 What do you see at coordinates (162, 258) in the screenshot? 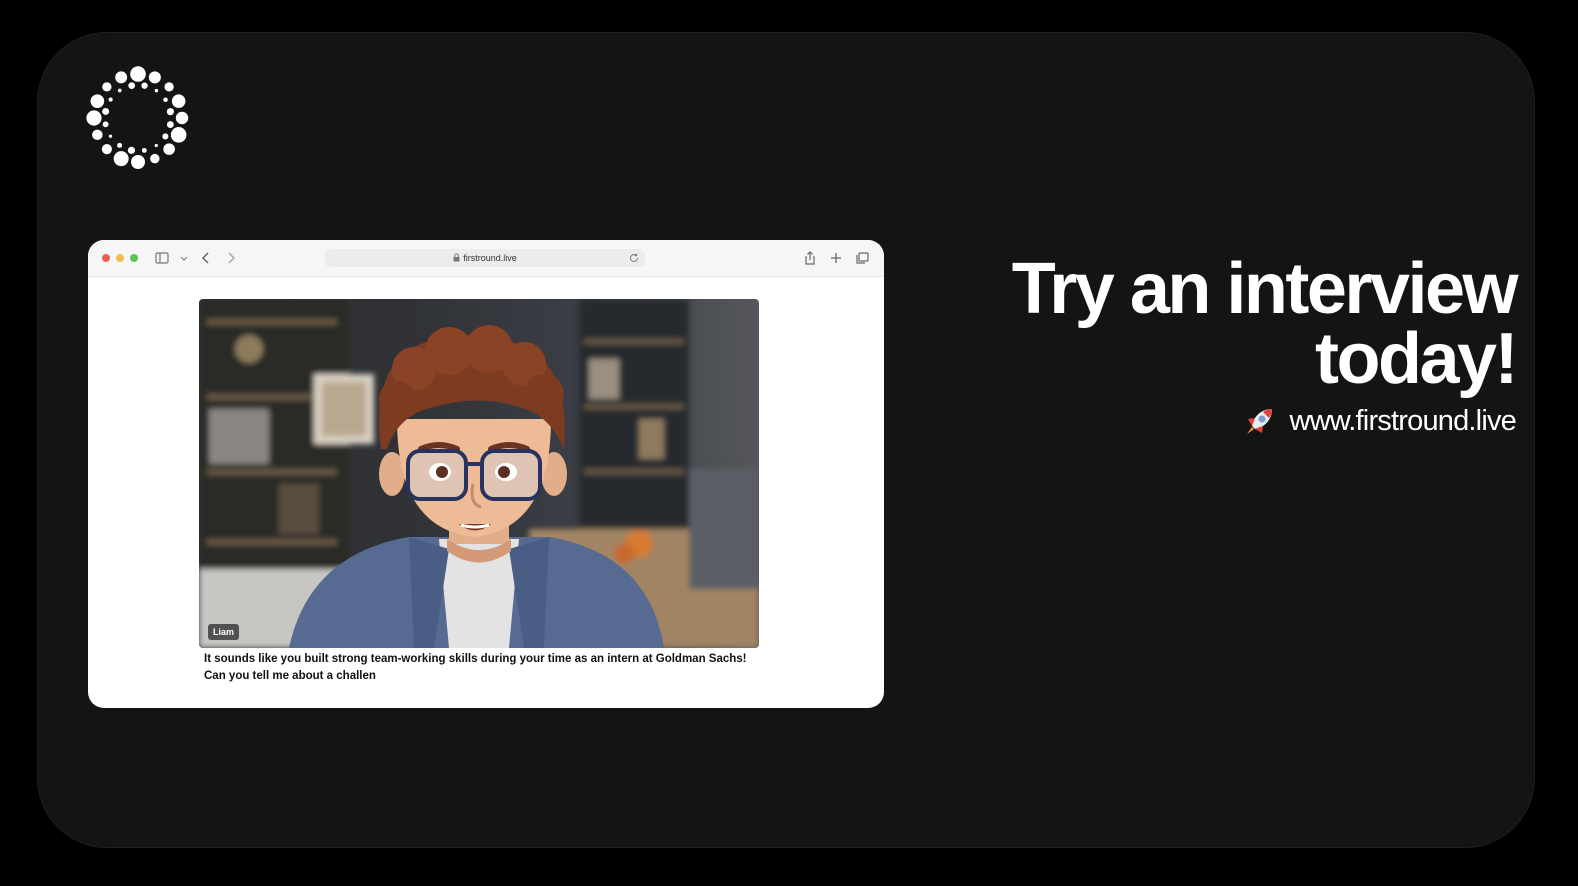
I see `sidebar-toggle-icon` at bounding box center [162, 258].